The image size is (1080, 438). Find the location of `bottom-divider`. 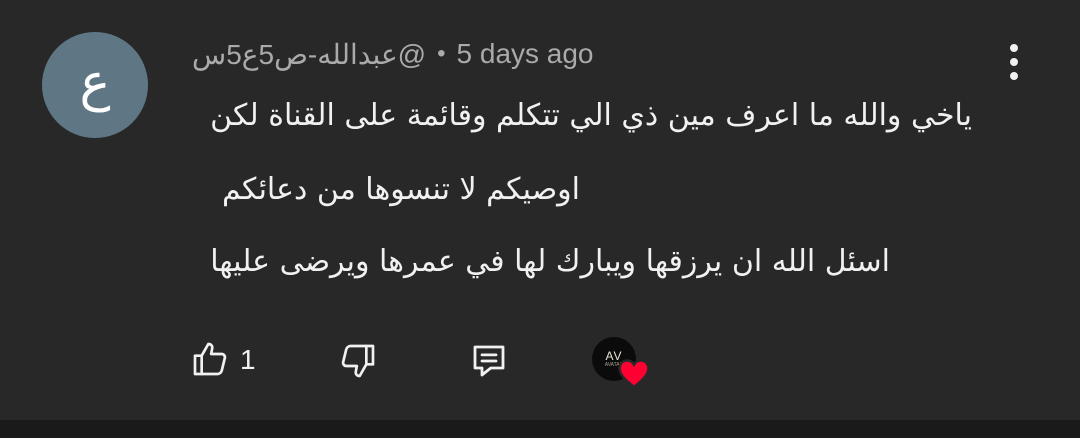

bottom-divider is located at coordinates (540, 429).